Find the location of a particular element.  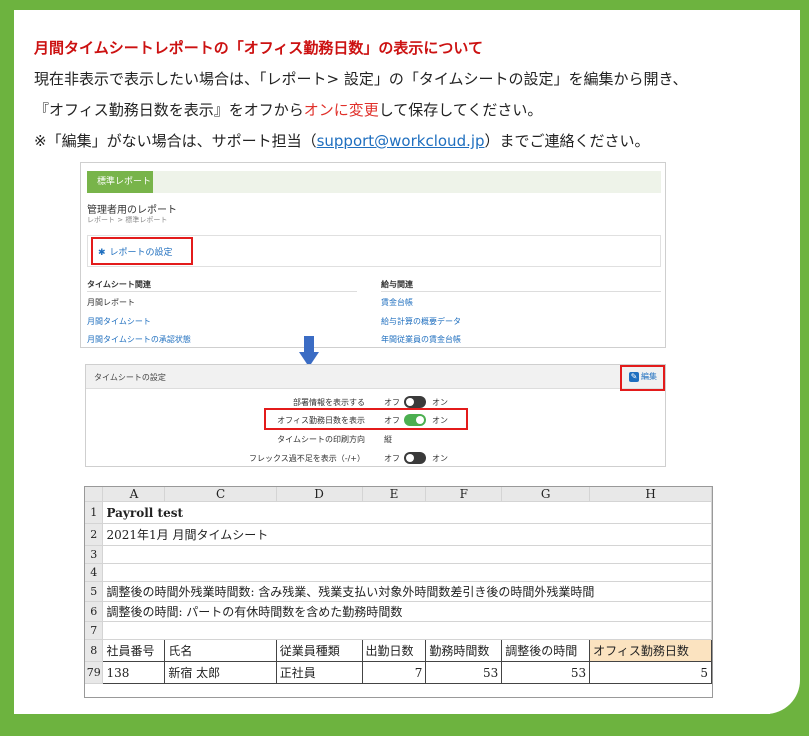

setting-toggle-row: オフ is located at coordinates (392, 402).